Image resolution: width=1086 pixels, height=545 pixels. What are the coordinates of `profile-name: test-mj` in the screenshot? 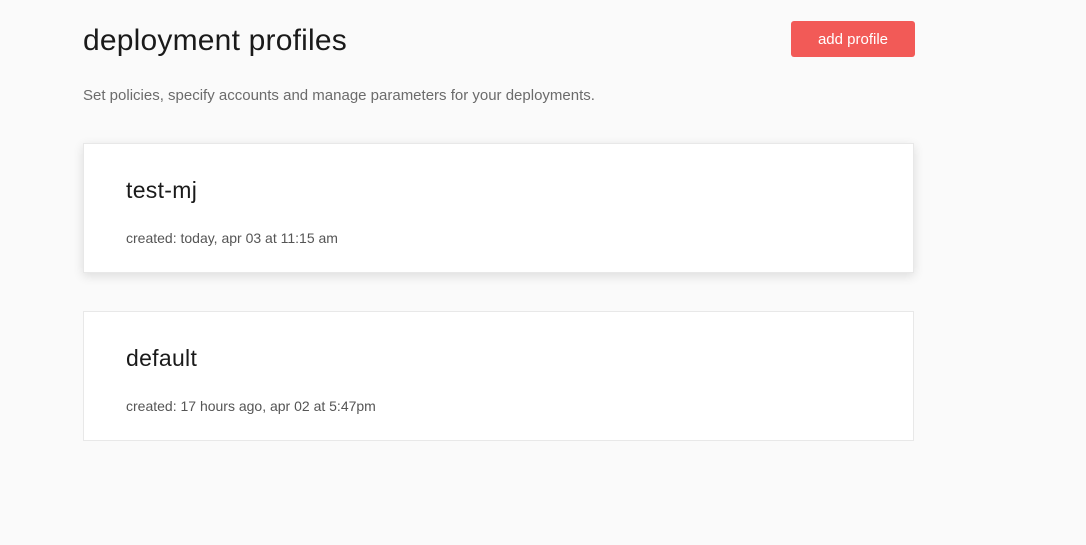 It's located at (162, 190).